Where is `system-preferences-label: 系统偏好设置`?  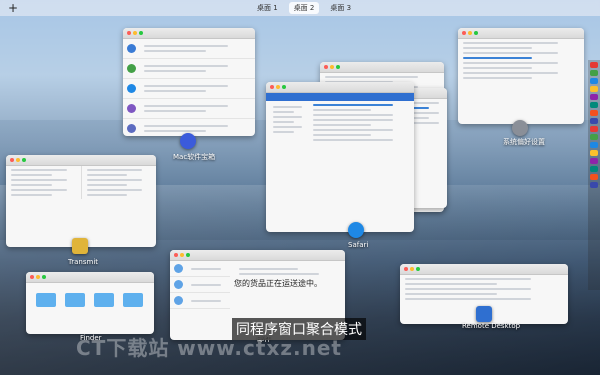 system-preferences-label: 系统偏好设置 is located at coordinates (524, 142).